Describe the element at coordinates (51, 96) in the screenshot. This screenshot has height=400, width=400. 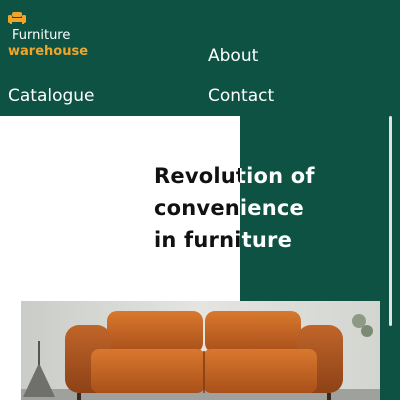
I see `nav-catalogue-link: Catalogue` at that location.